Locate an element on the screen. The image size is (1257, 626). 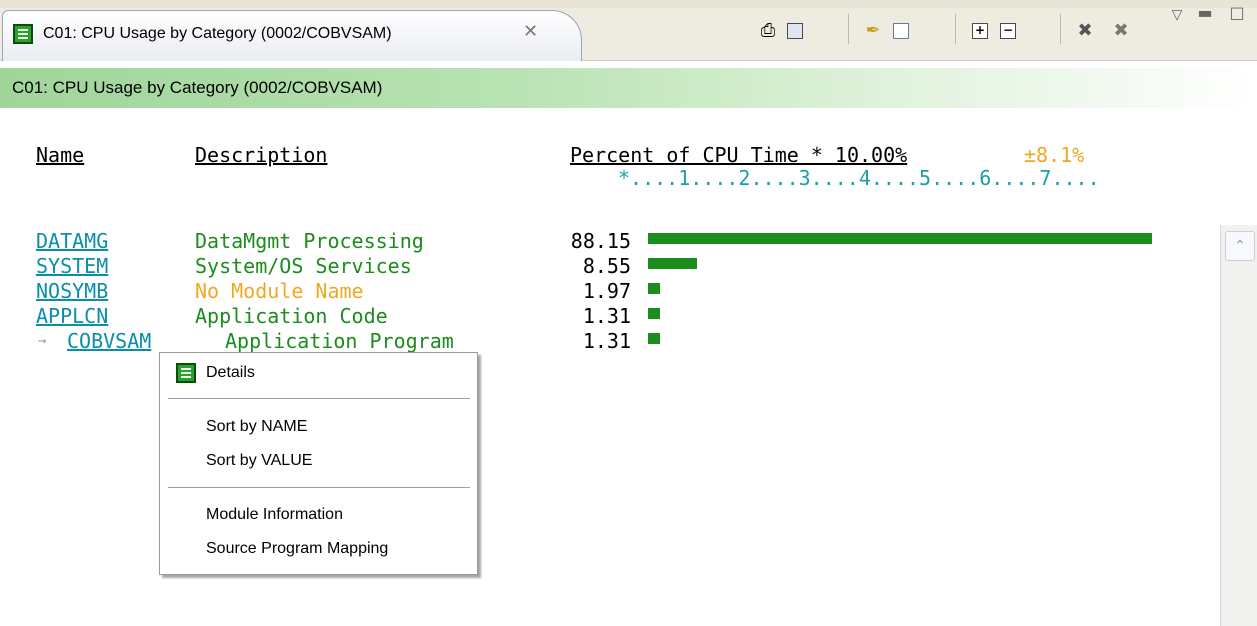
table-row: DATAMG DataMgmt Processing 88.15 is located at coordinates (610, 241).